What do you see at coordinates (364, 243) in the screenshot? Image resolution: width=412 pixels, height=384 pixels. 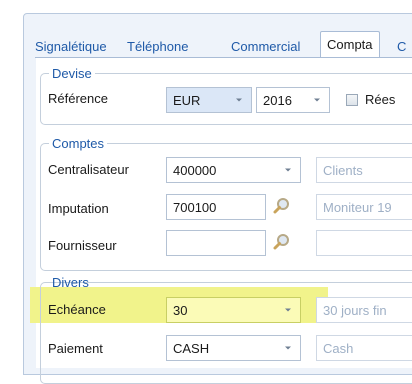 I see `fournisseur-name-field` at bounding box center [364, 243].